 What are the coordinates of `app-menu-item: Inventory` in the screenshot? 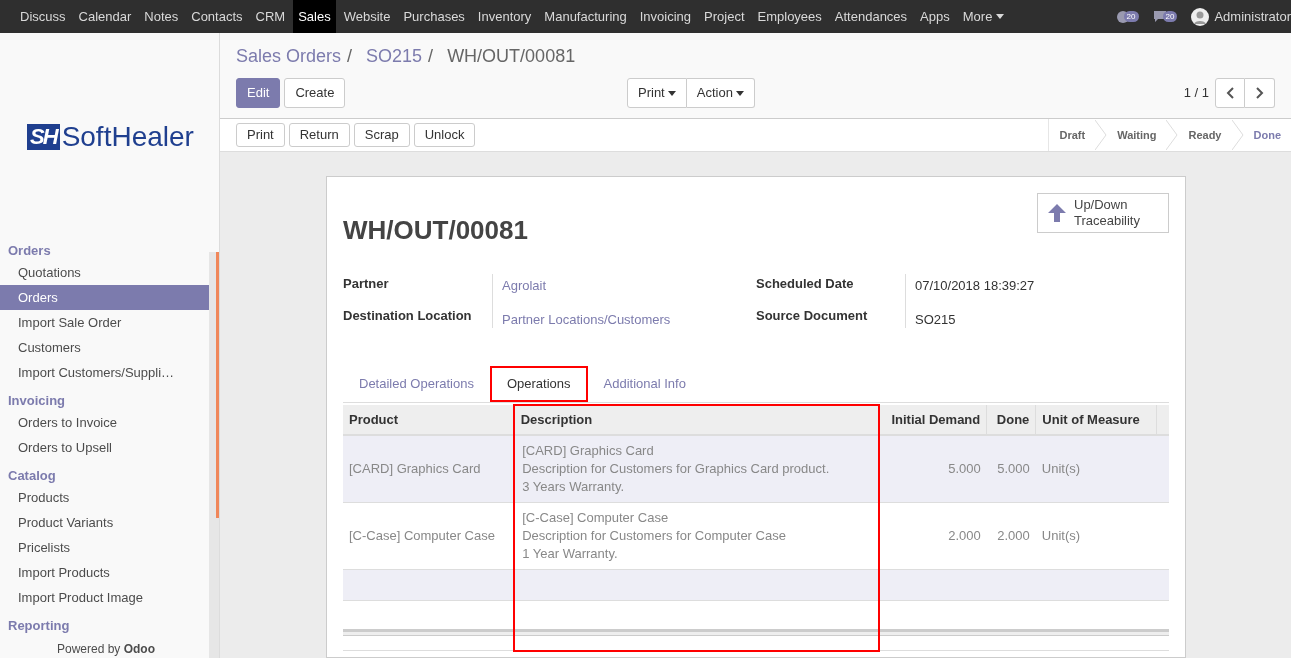 It's located at (504, 16).